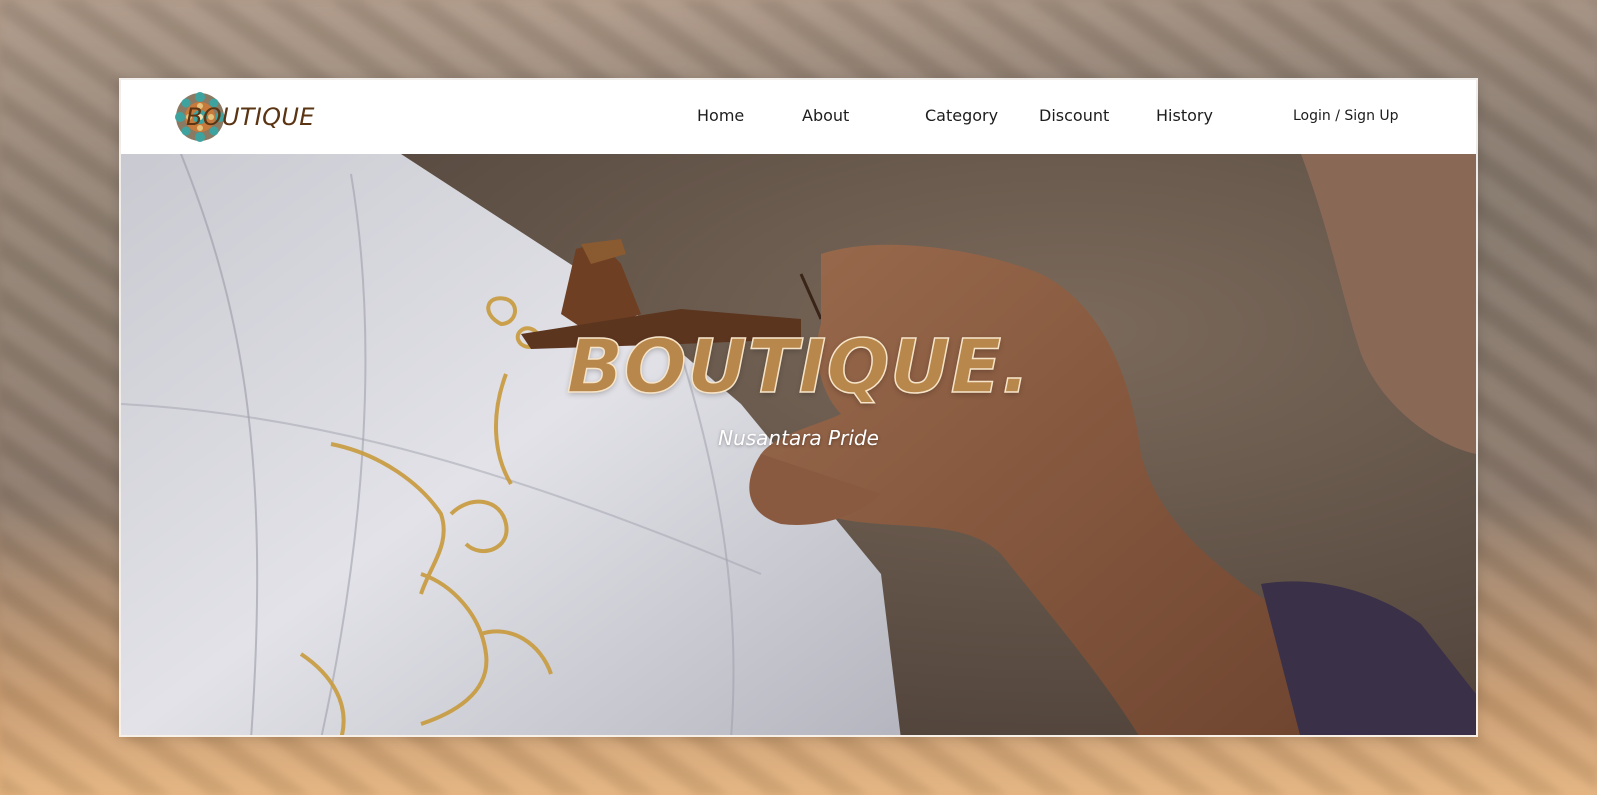  I want to click on brand-name: BOUTIQUE, so click(250, 117).